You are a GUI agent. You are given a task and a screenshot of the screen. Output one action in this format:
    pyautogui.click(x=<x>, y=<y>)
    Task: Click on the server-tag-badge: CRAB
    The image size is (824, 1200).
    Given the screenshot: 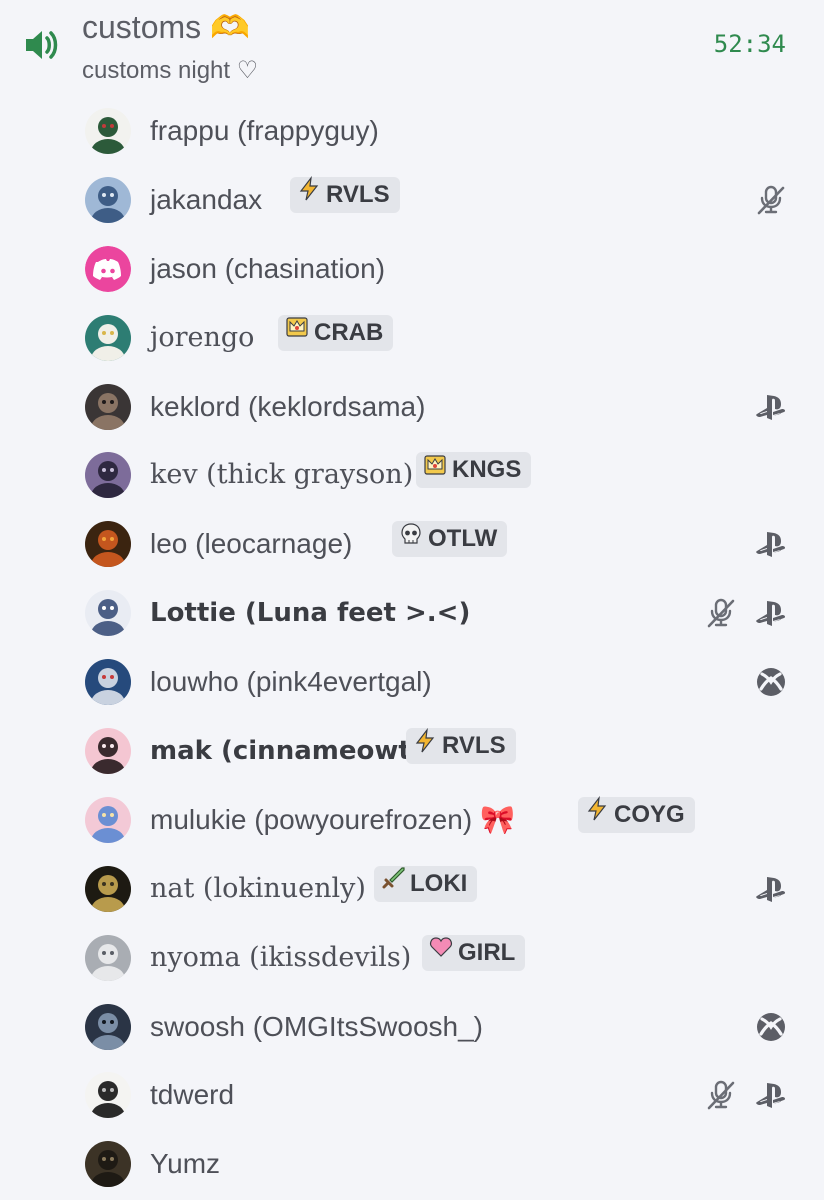 What is the action you would take?
    pyautogui.click(x=336, y=332)
    